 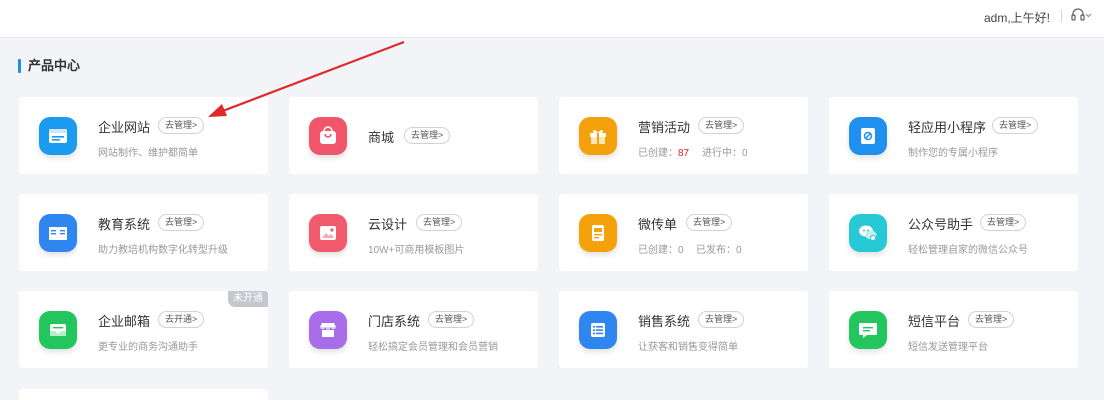 What do you see at coordinates (413, 329) in the screenshot?
I see `product-card-store: 门店系统 去管理> 轻松搞定会员管理和会员营销` at bounding box center [413, 329].